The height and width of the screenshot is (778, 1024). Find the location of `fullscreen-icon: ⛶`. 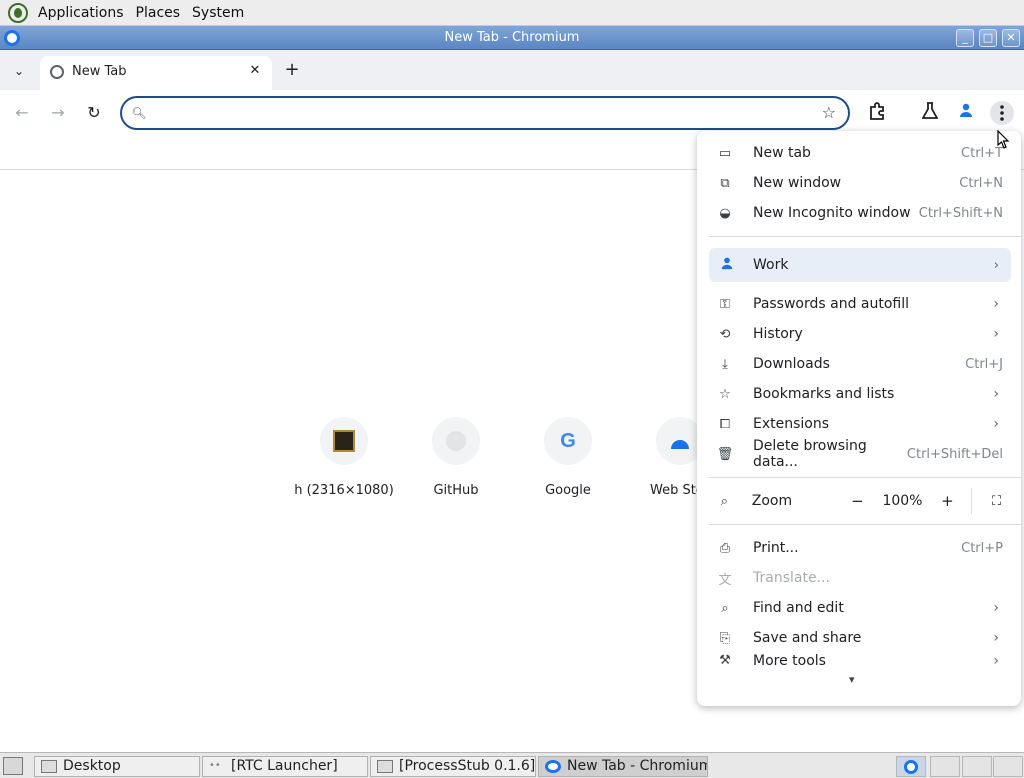

fullscreen-icon: ⛶ is located at coordinates (996, 501).